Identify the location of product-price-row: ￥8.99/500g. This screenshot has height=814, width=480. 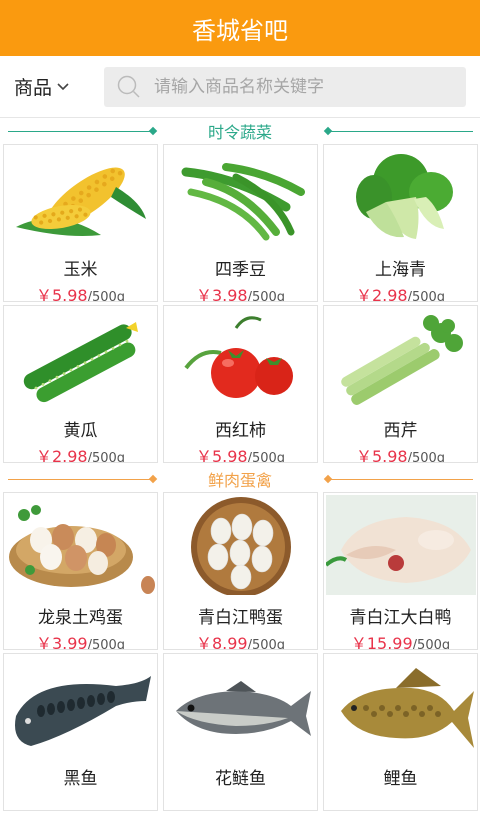
(240, 640).